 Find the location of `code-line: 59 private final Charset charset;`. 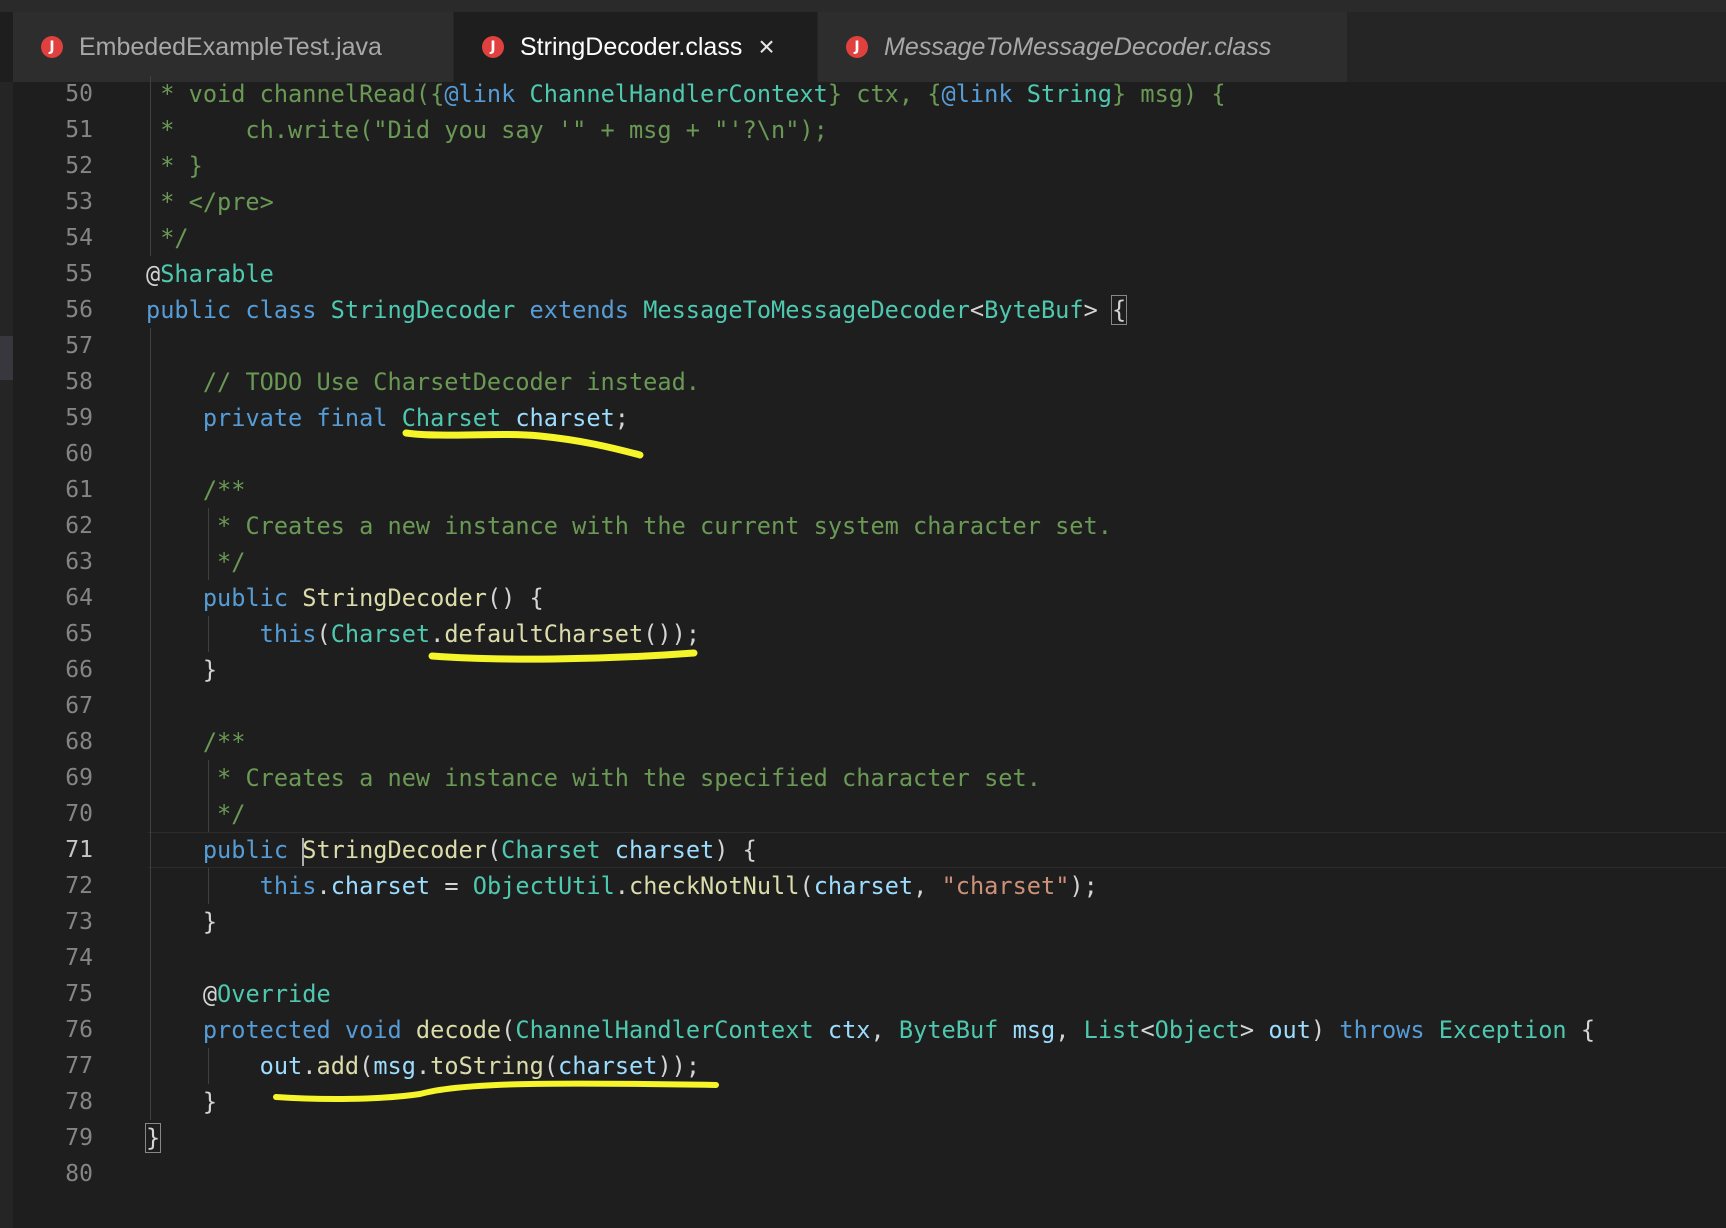

code-line: 59 private final Charset charset; is located at coordinates (869, 418).